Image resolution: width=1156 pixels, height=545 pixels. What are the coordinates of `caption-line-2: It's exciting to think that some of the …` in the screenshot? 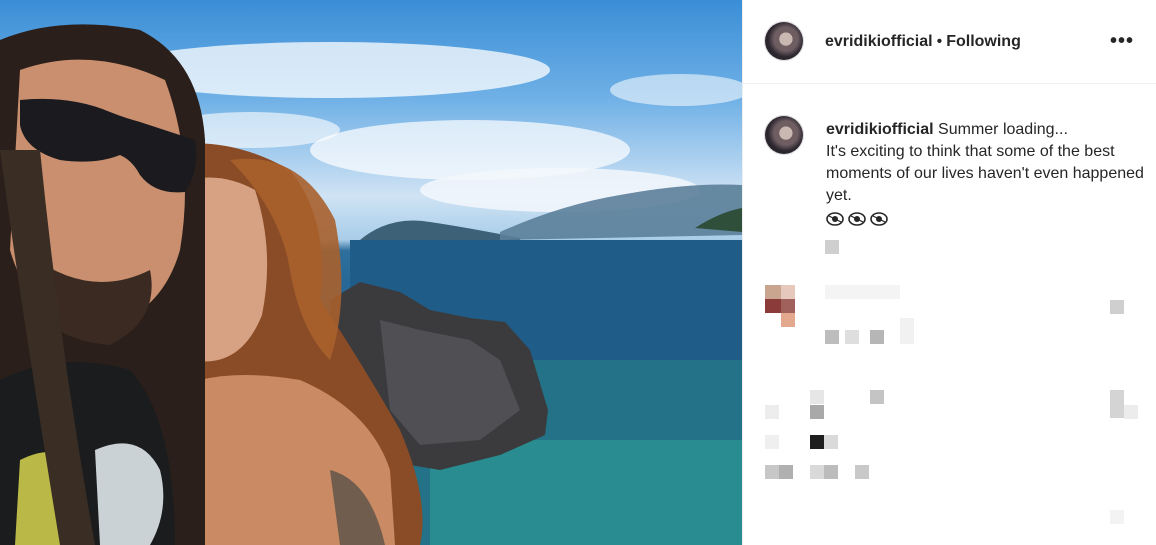 It's located at (985, 173).